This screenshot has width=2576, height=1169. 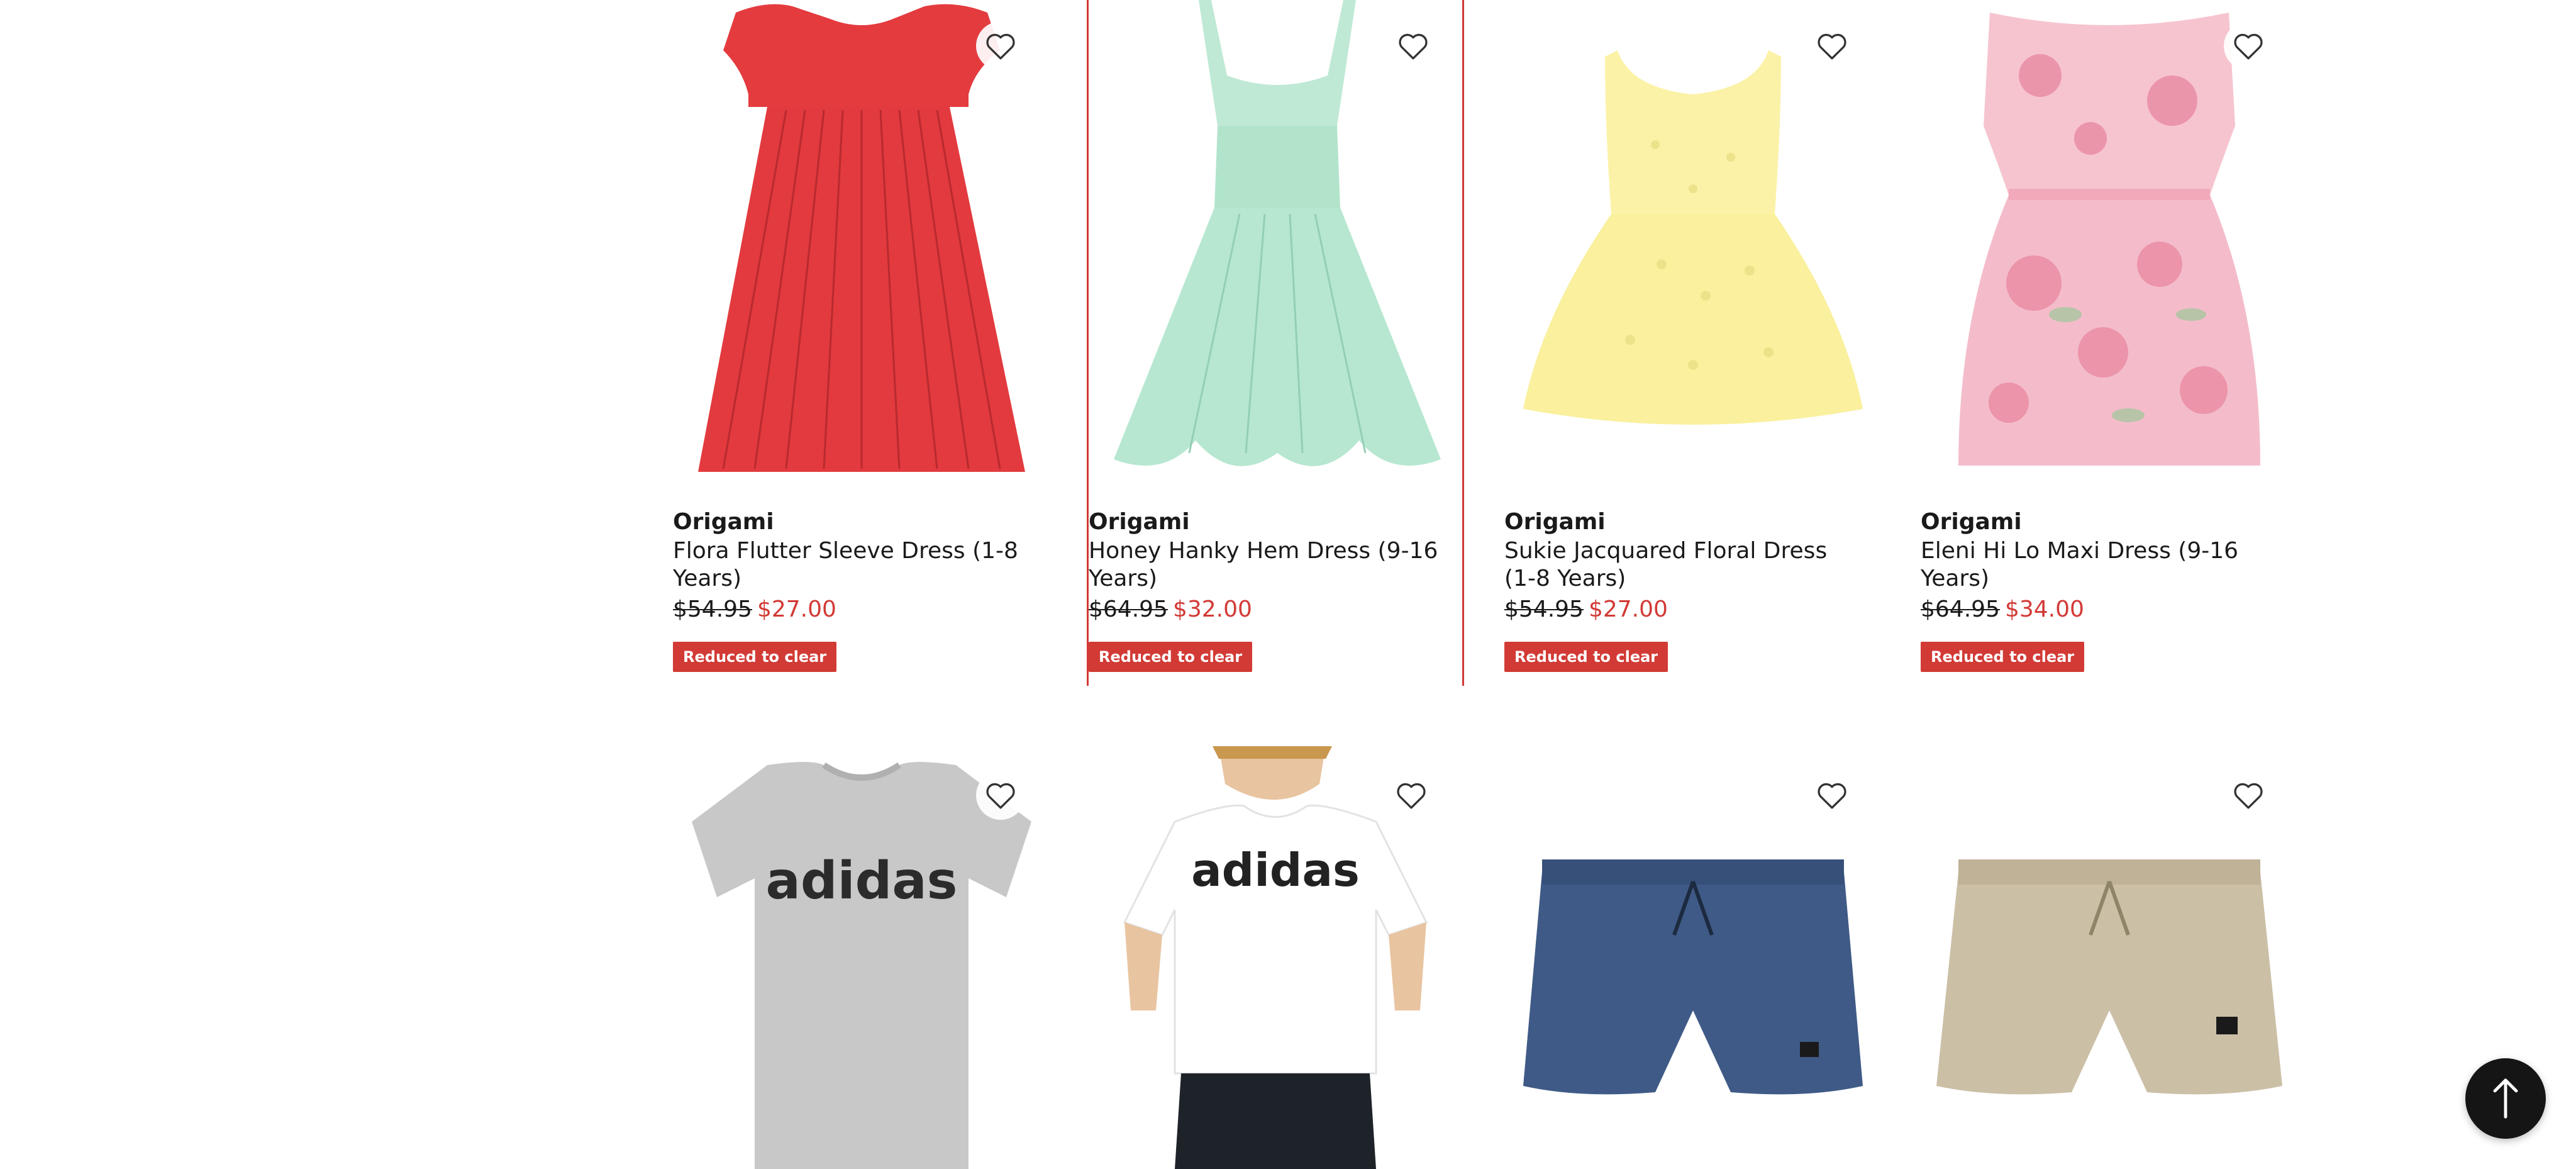 What do you see at coordinates (2109, 565) in the screenshot?
I see `product-name: Eleni Hi Lo Maxi Dress (9-16 Years)` at bounding box center [2109, 565].